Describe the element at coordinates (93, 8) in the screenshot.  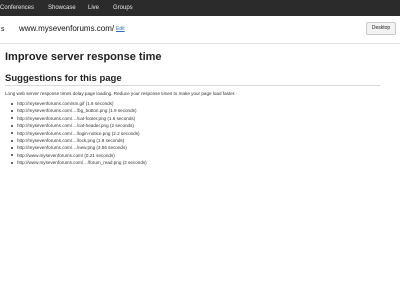
I see `nav-live: Live` at that location.